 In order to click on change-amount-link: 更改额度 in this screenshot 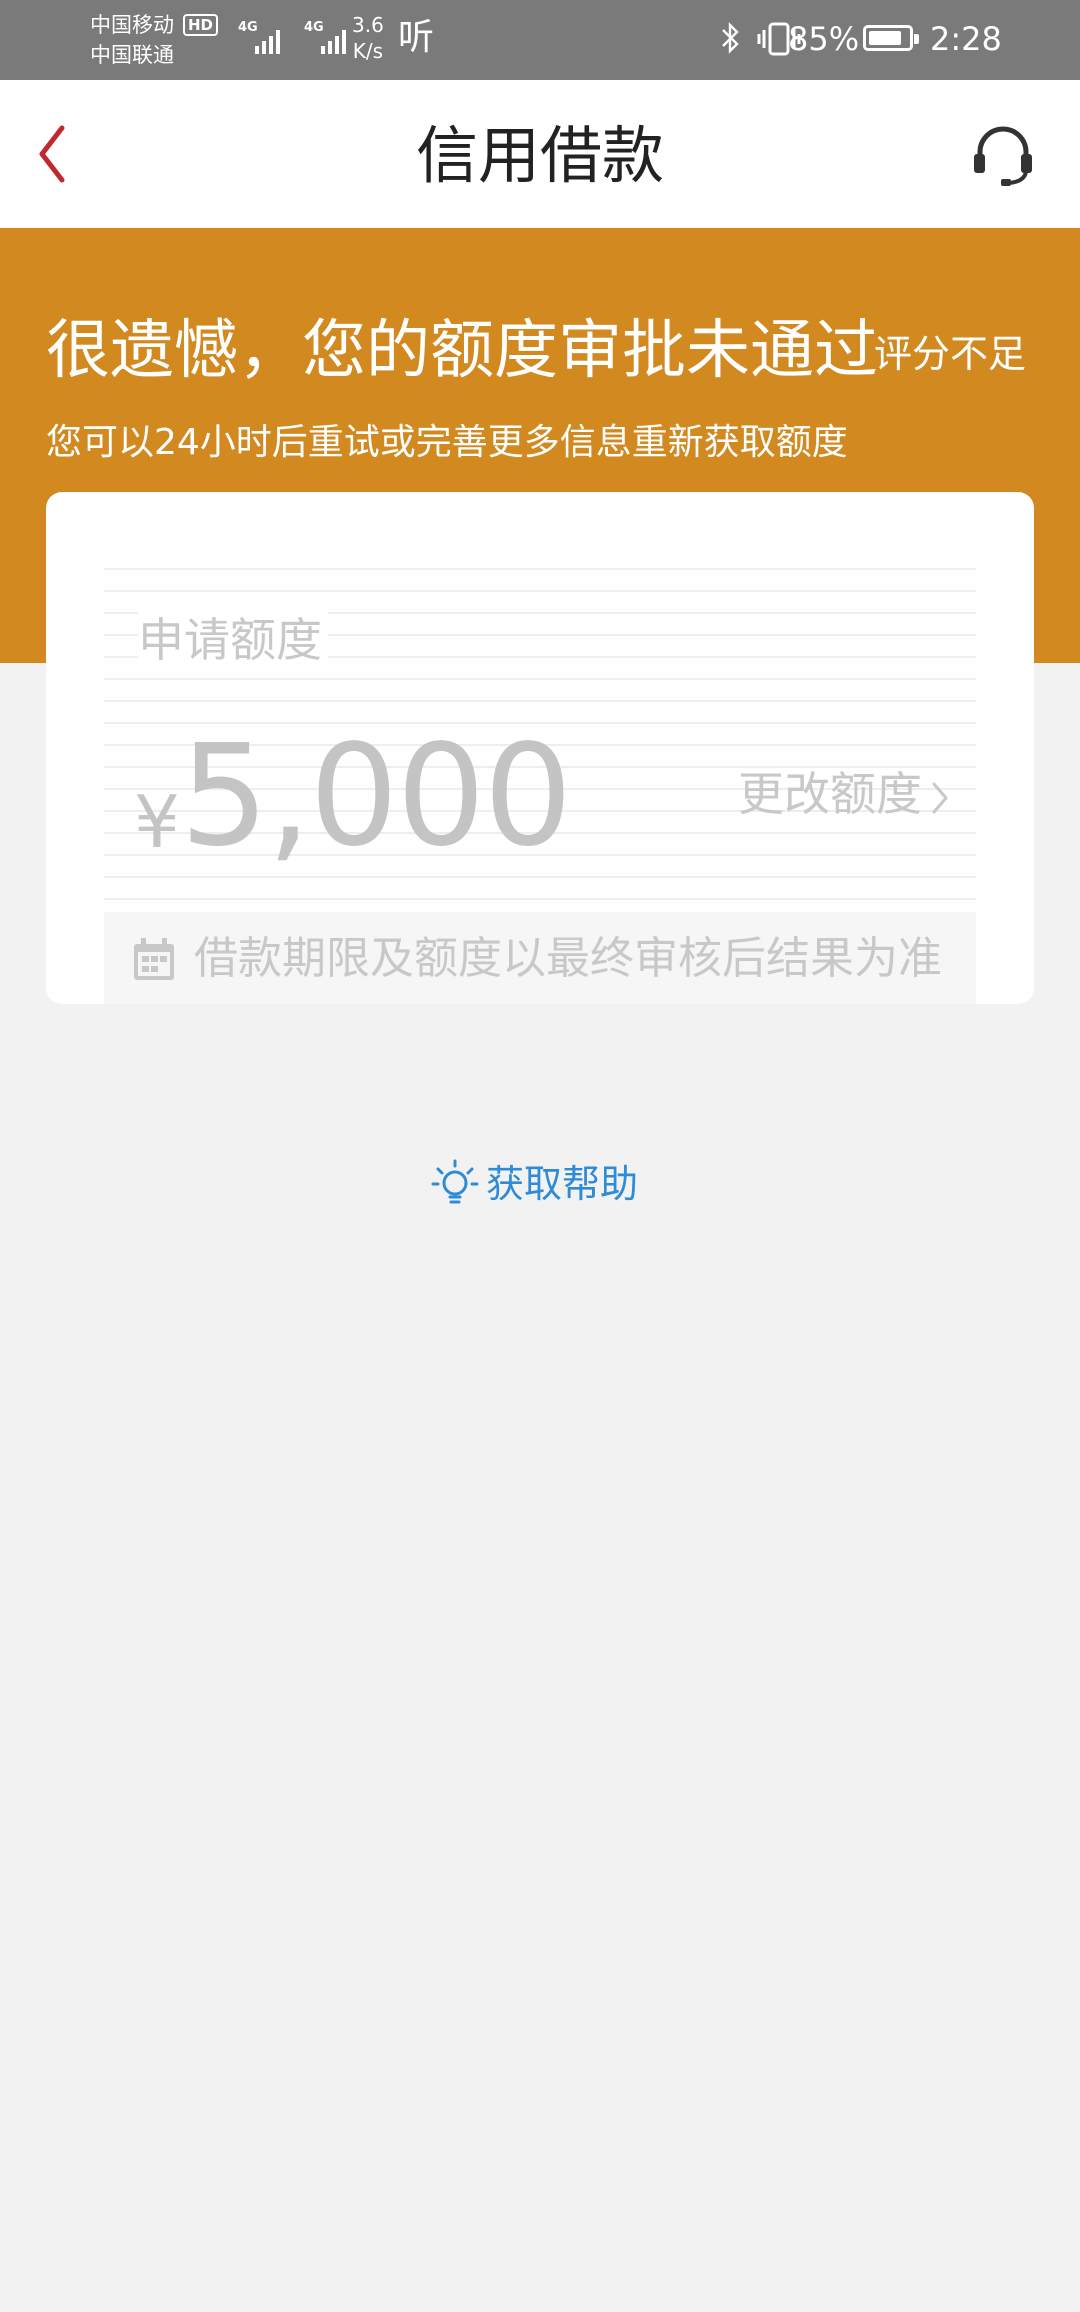, I will do `click(845, 794)`.